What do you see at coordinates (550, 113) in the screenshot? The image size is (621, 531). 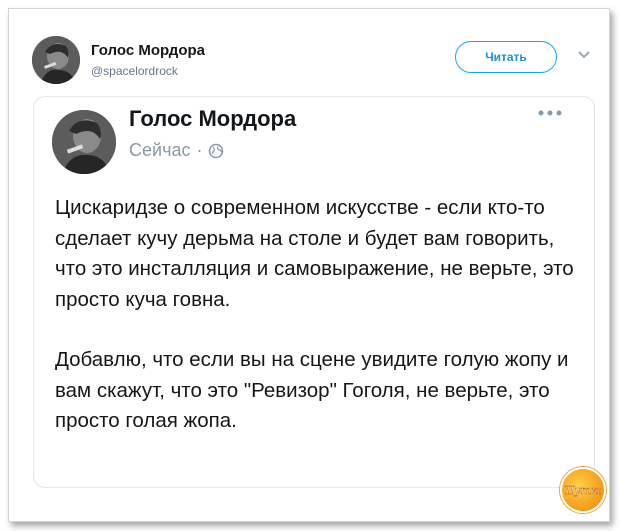 I see `more-options-icon` at bounding box center [550, 113].